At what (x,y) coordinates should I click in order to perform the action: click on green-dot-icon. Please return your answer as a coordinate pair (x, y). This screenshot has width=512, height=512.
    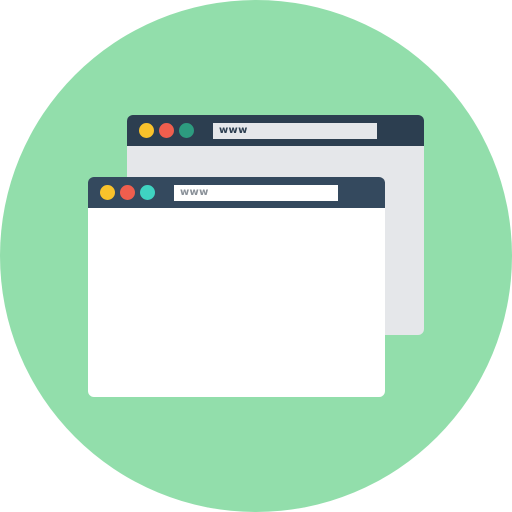
    Looking at the image, I should click on (186, 130).